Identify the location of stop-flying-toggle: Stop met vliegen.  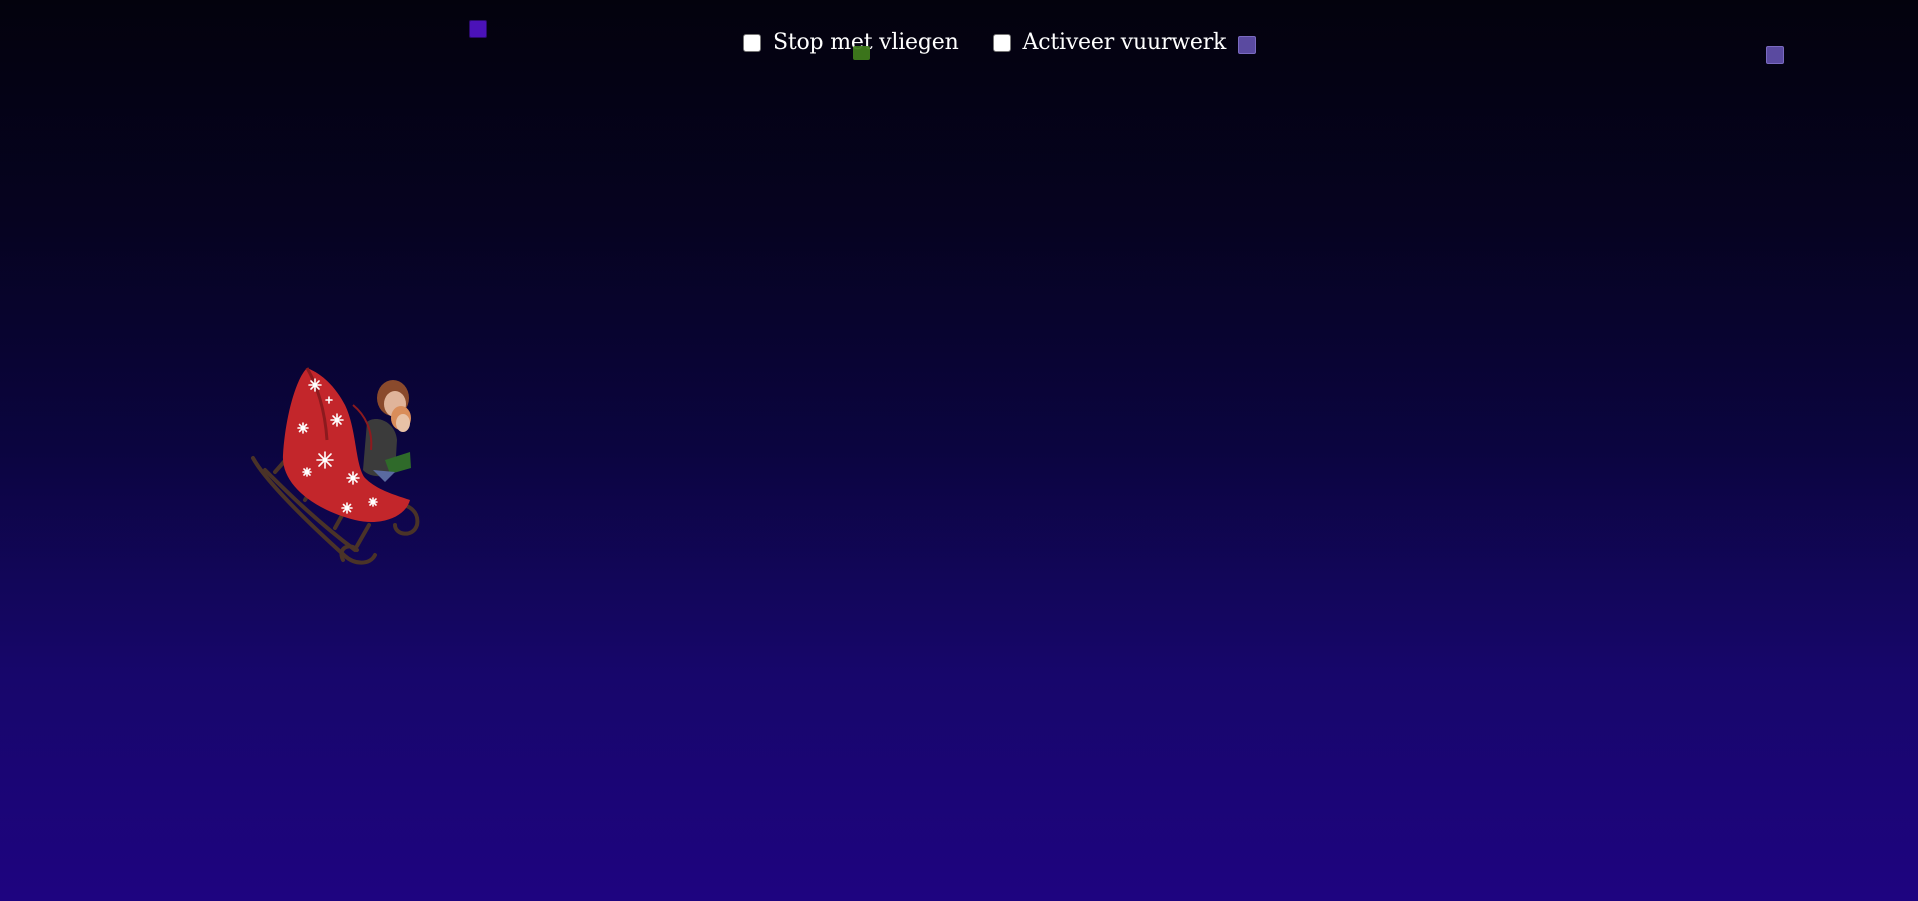
(851, 42).